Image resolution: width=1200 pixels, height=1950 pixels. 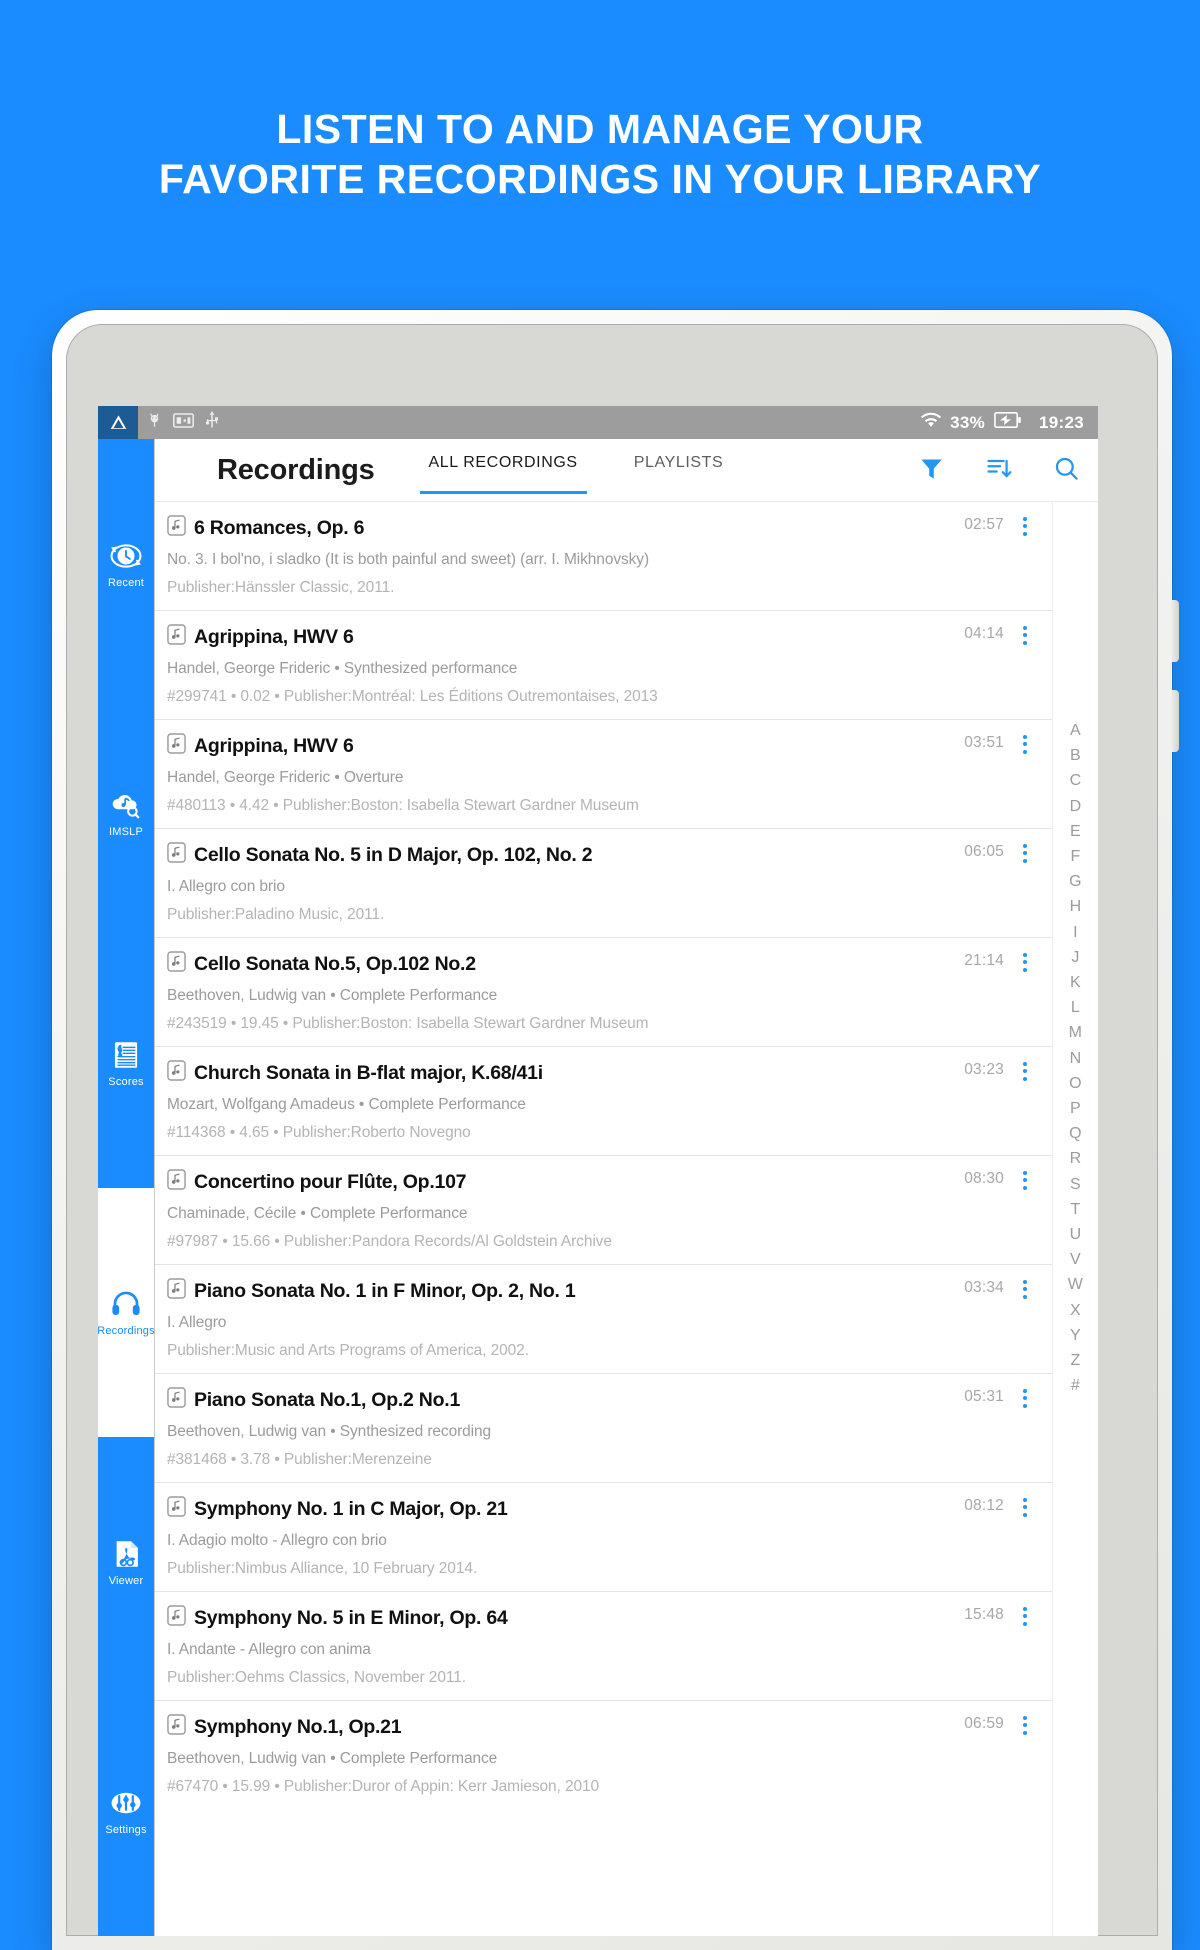 I want to click on sidebar-item-imslp: IMSLP, so click(x=126, y=814).